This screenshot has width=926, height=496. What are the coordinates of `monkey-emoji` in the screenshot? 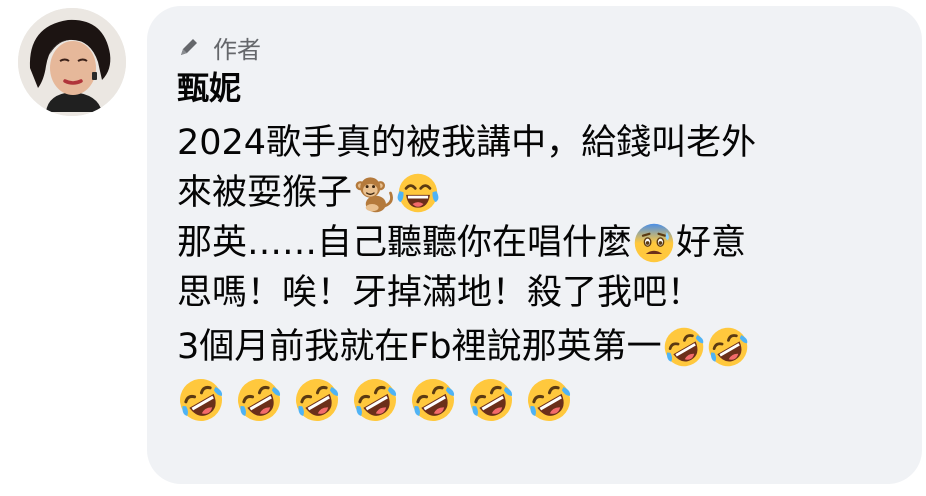 It's located at (374, 193).